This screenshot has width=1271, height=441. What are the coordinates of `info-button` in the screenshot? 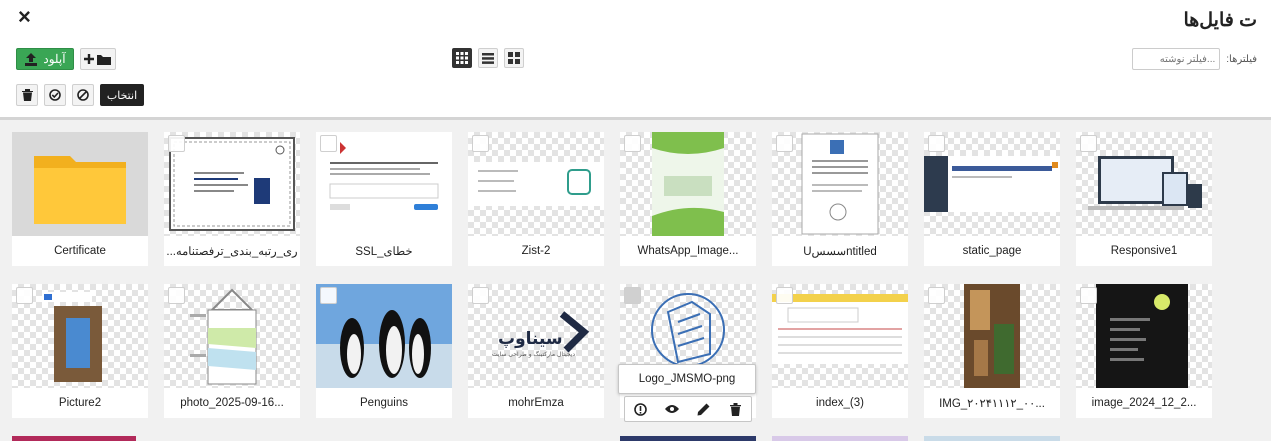 It's located at (641, 409).